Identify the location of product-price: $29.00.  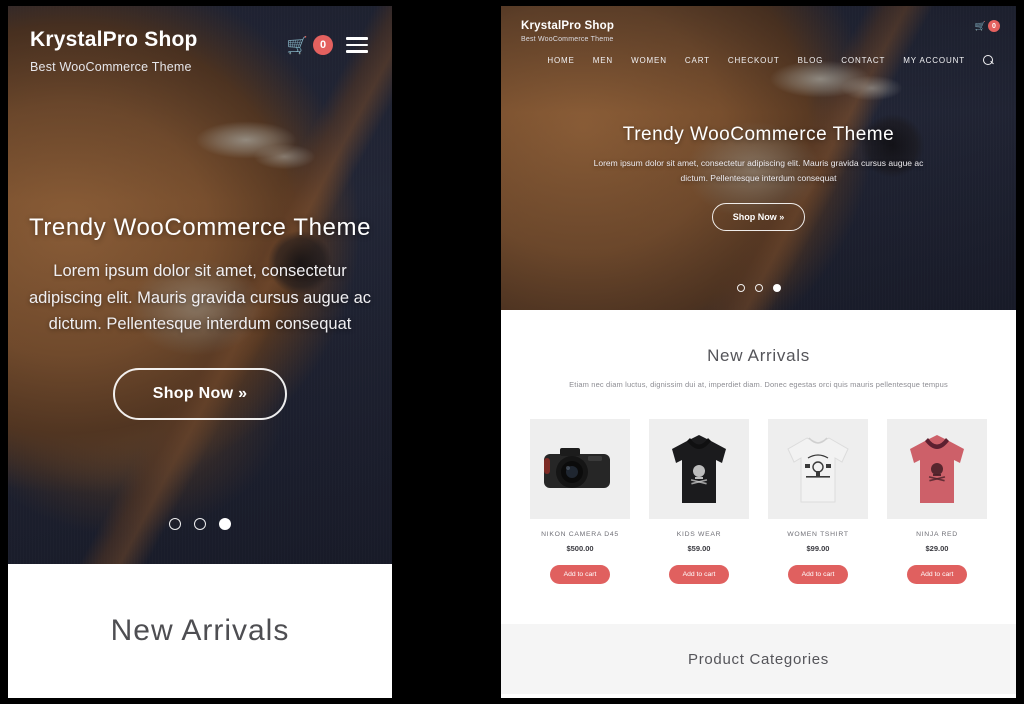
(937, 548).